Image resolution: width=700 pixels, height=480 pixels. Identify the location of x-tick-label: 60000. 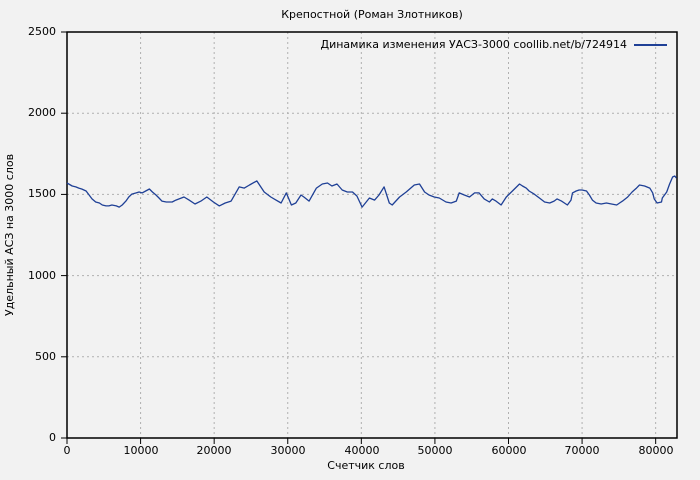
(509, 450).